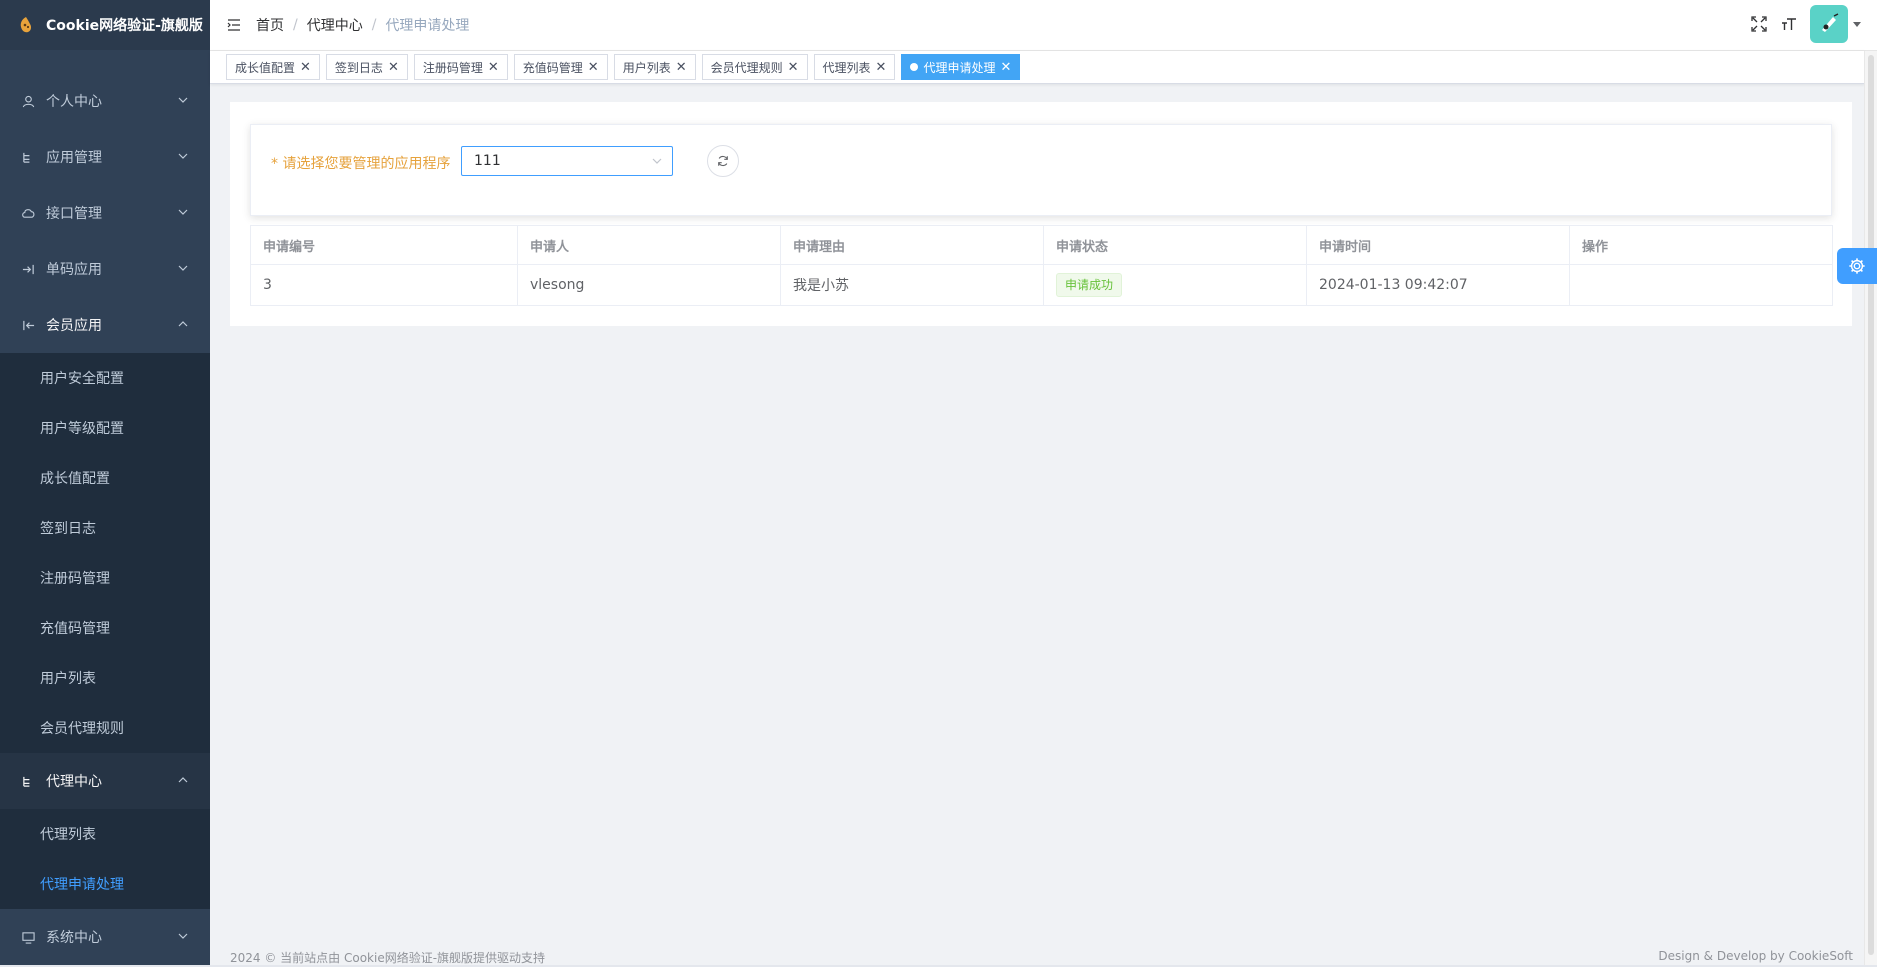  I want to click on sidebar-item-recharge-code: 充值码管理, so click(105, 628).